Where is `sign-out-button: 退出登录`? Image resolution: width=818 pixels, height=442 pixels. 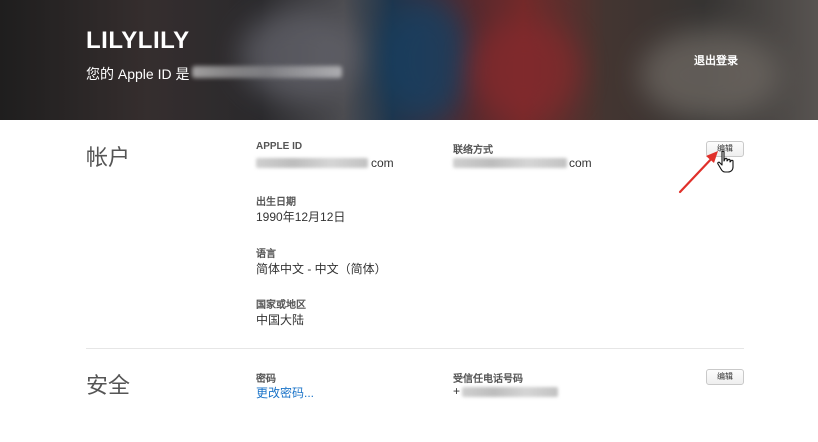 sign-out-button: 退出登录 is located at coordinates (716, 60).